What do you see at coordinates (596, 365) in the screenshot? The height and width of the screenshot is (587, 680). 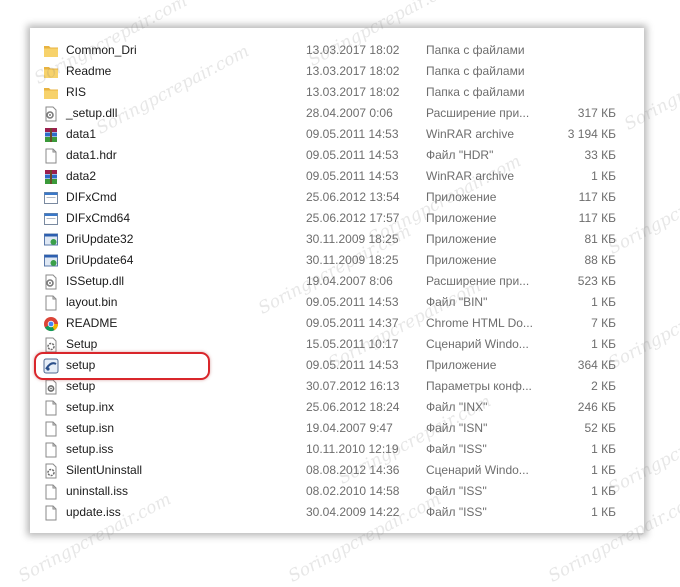 I see `file-size: 364 КБ` at bounding box center [596, 365].